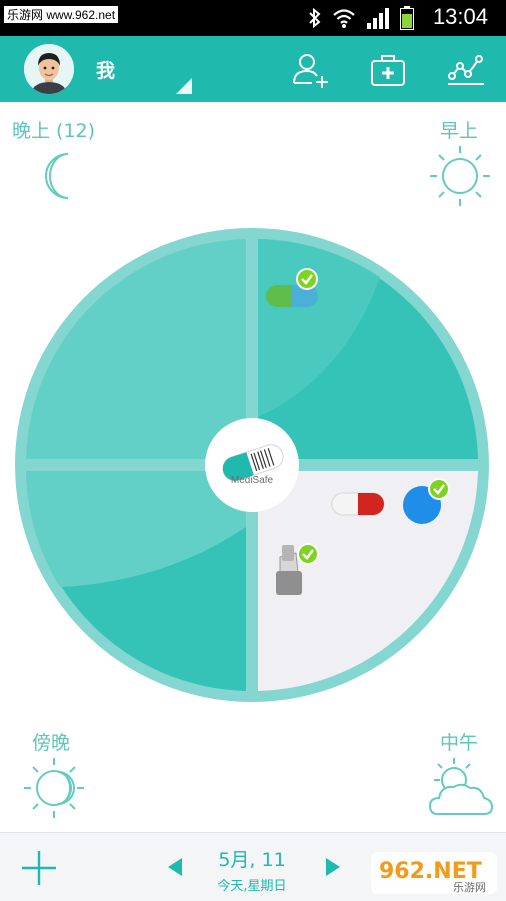 Image resolution: width=506 pixels, height=901 pixels. I want to click on clock: 13:04, so click(460, 16).